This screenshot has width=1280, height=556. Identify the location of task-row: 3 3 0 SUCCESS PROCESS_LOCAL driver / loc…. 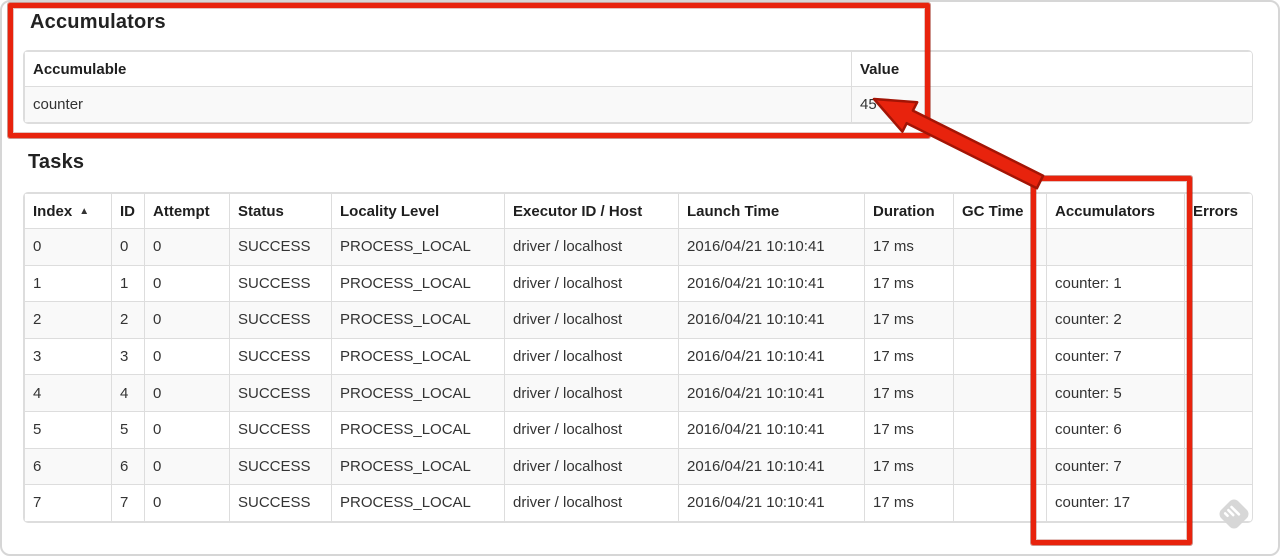
(638, 356).